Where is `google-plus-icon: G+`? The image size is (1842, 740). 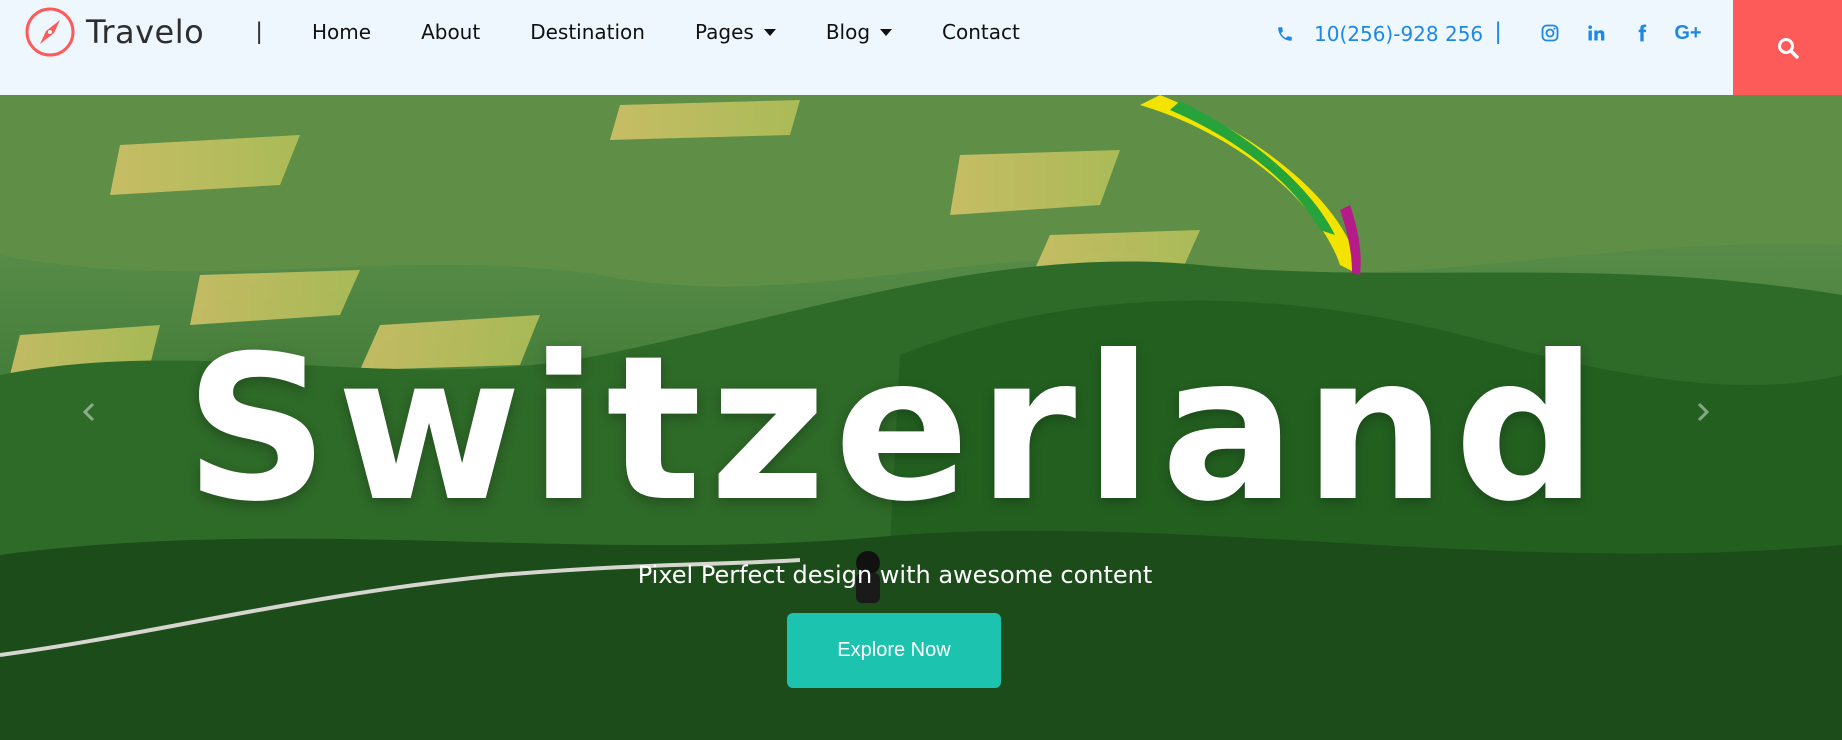 google-plus-icon: G+ is located at coordinates (1687, 33).